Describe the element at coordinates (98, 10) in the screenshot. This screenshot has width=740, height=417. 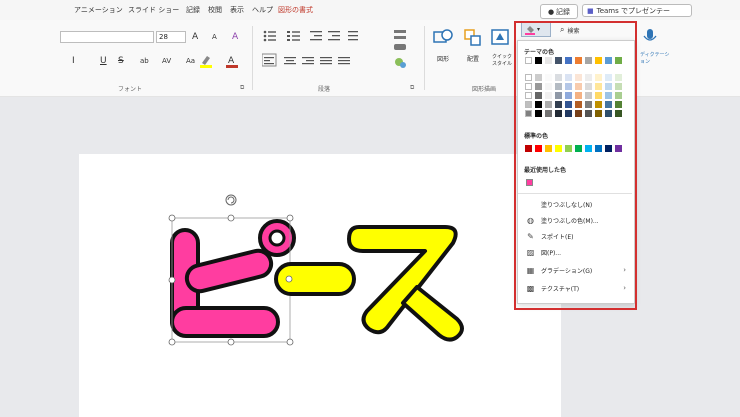
I see `tab-animations: アニメーション` at that location.